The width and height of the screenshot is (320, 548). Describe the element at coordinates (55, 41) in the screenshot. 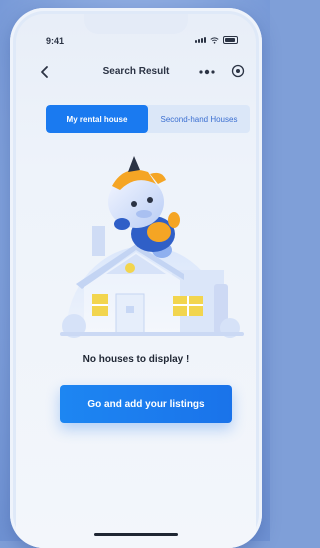

I see `status-time: 9:41` at that location.